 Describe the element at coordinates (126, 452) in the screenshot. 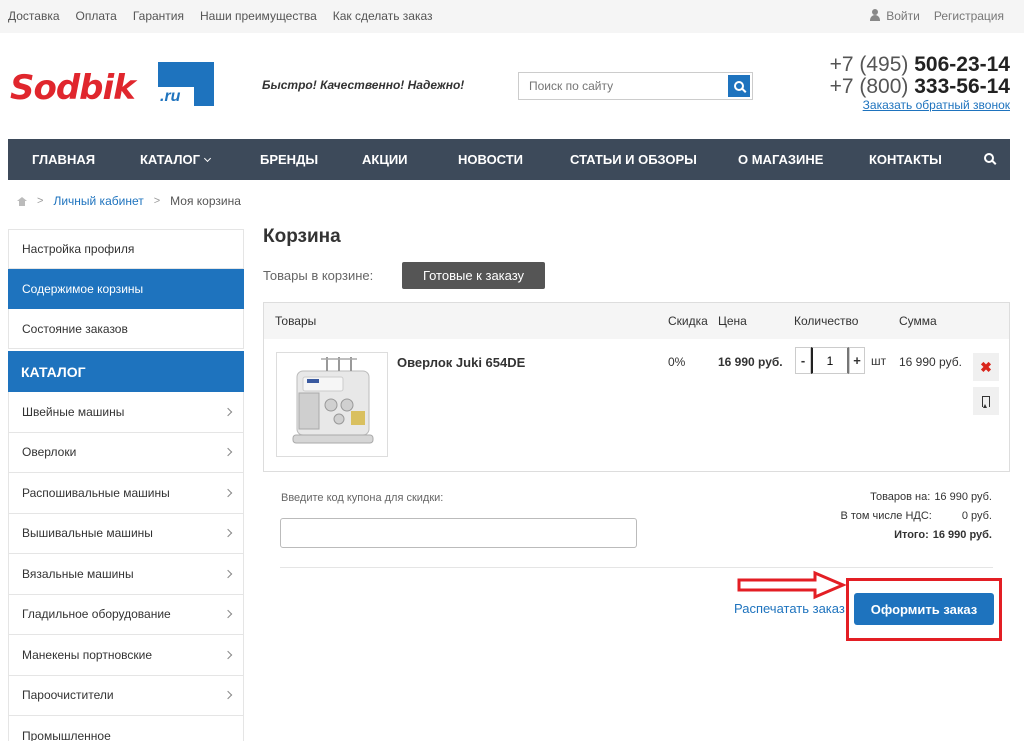

I see `catalog-item: Оверлоки` at that location.